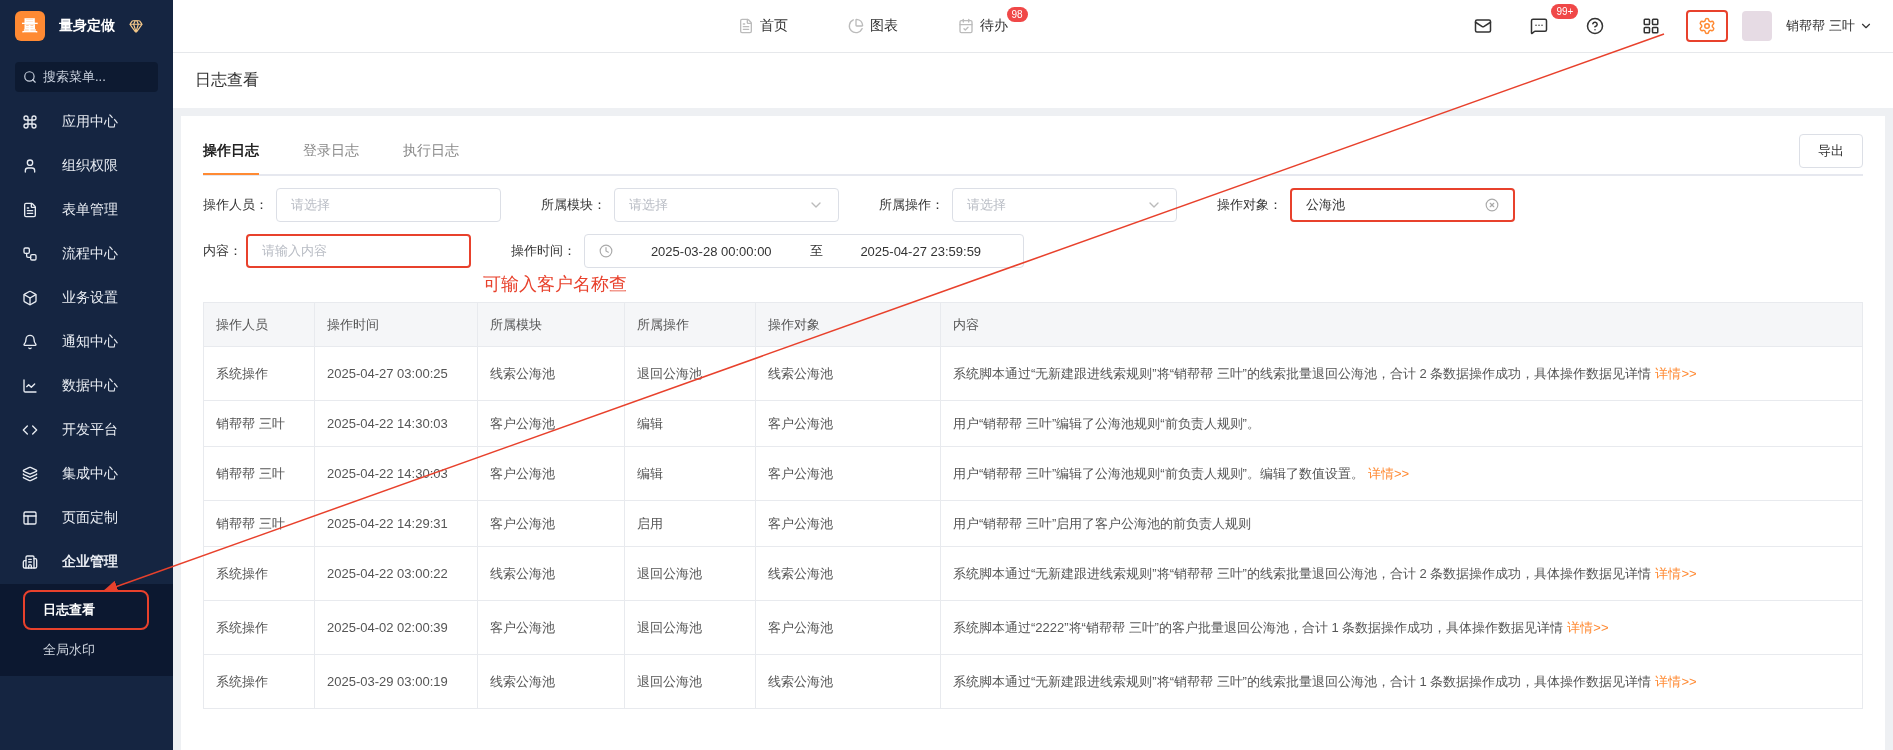 Image resolution: width=1893 pixels, height=750 pixels. What do you see at coordinates (30, 298) in the screenshot?
I see `cube-icon` at bounding box center [30, 298].